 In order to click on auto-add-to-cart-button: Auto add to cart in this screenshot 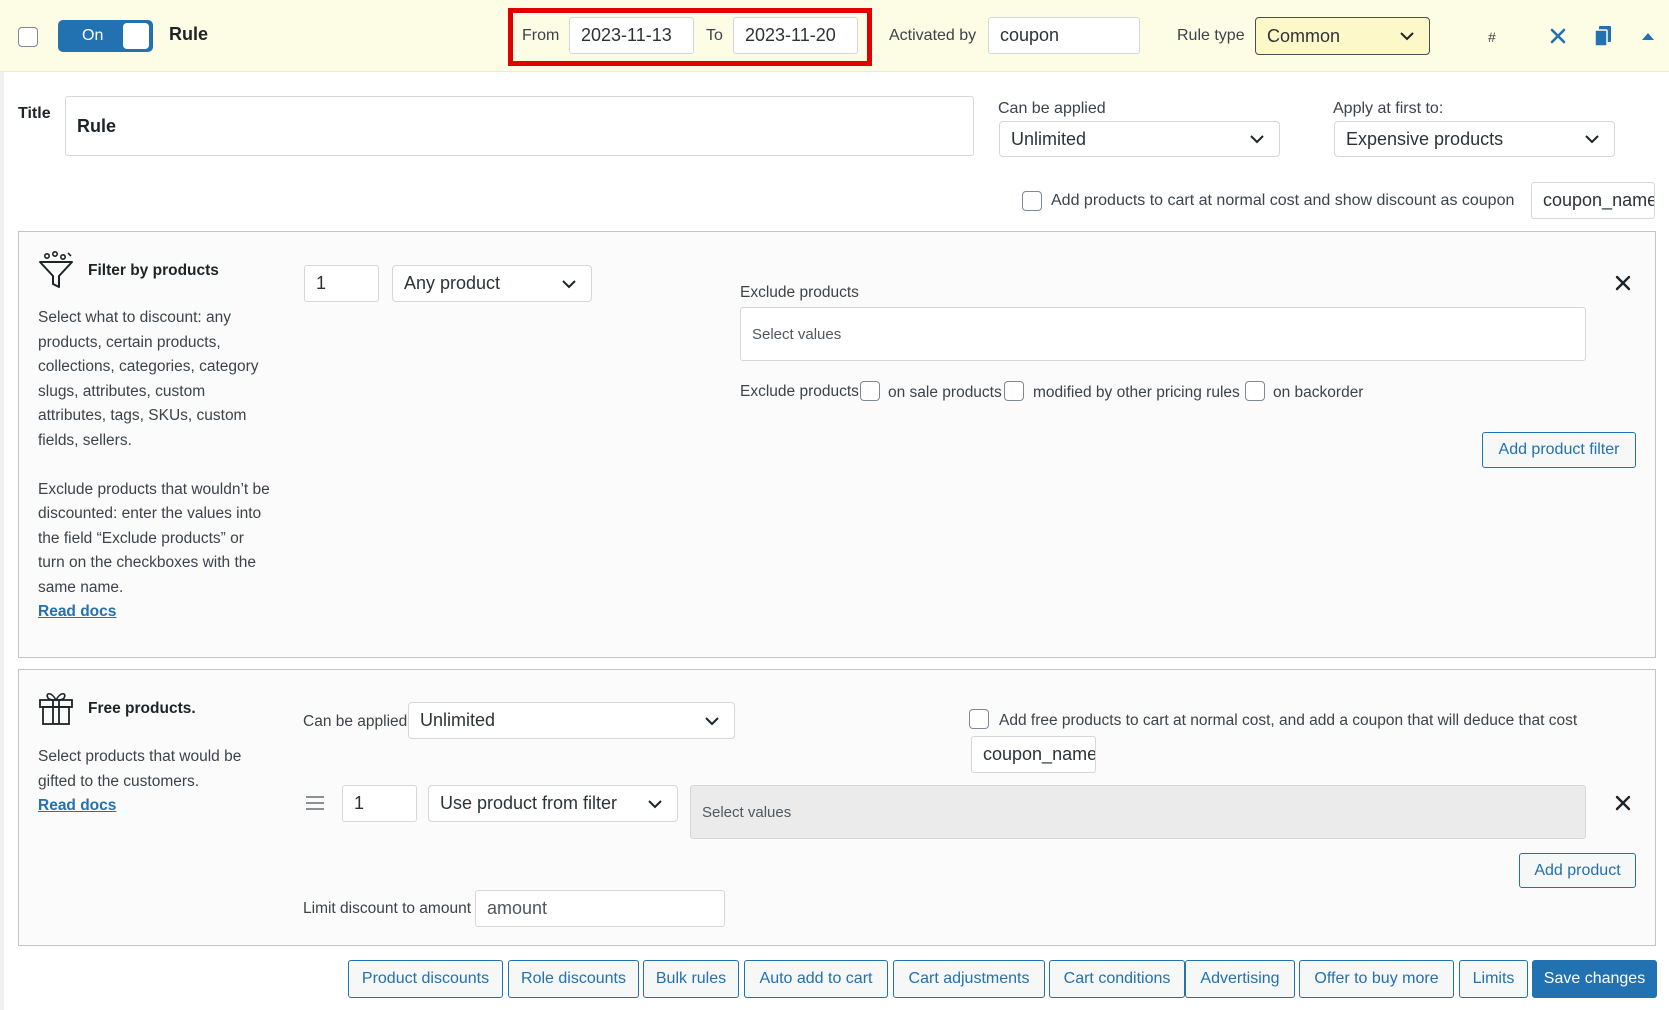, I will do `click(816, 979)`.